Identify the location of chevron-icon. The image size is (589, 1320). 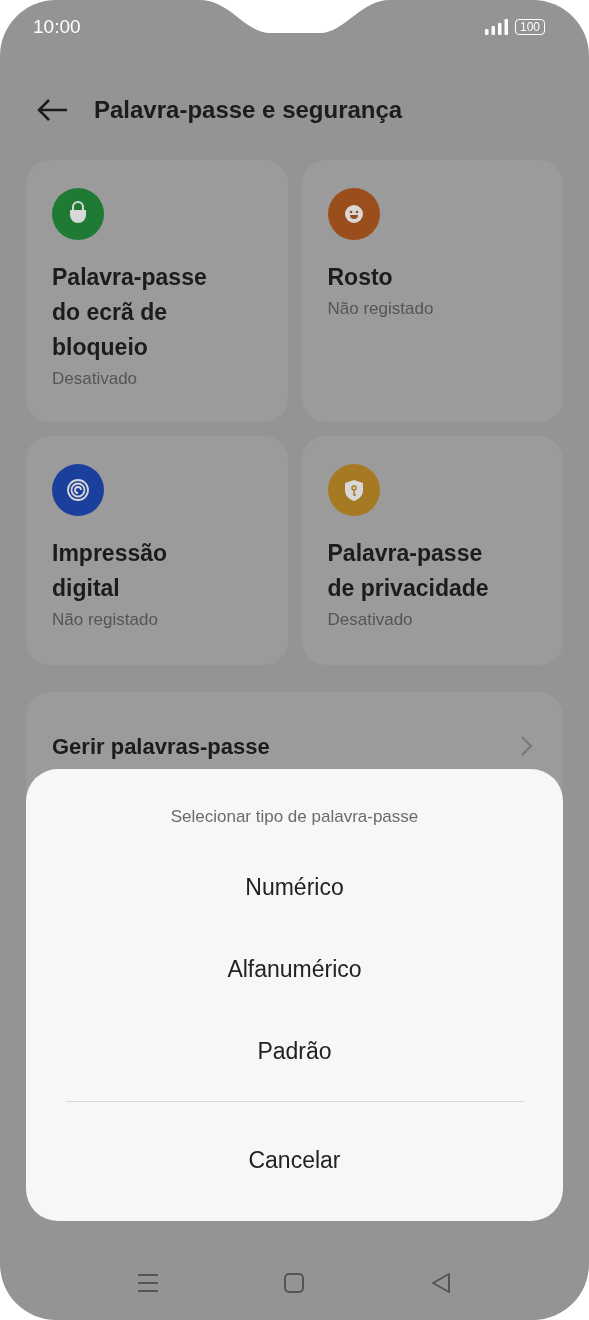
(527, 746).